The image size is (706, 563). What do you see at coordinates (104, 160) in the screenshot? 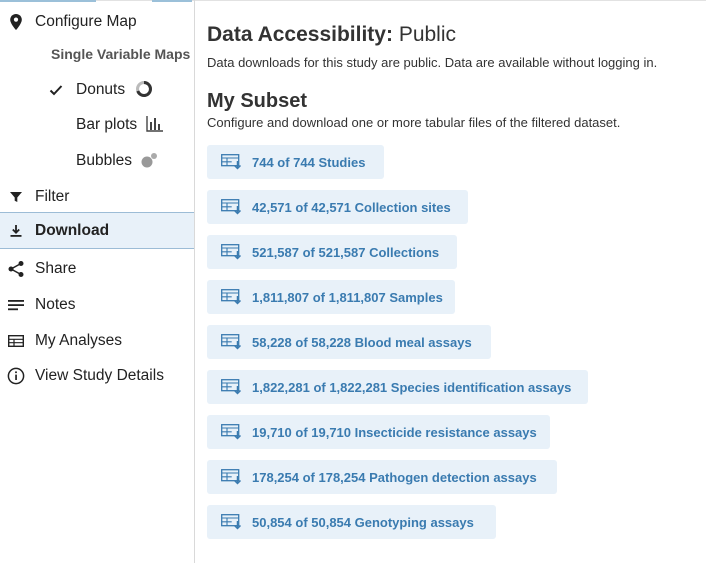
I see `sub-item-label: Bubbles` at bounding box center [104, 160].